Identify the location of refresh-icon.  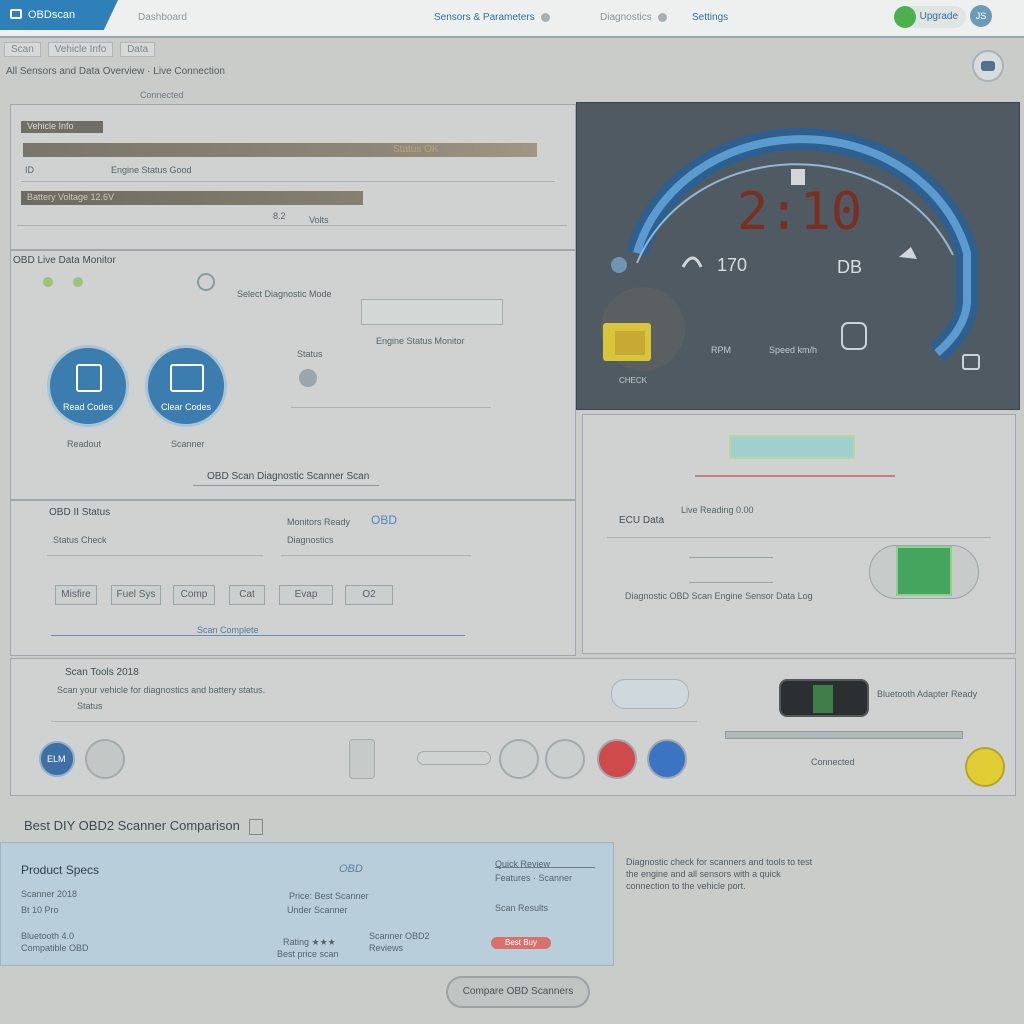
(904, 17).